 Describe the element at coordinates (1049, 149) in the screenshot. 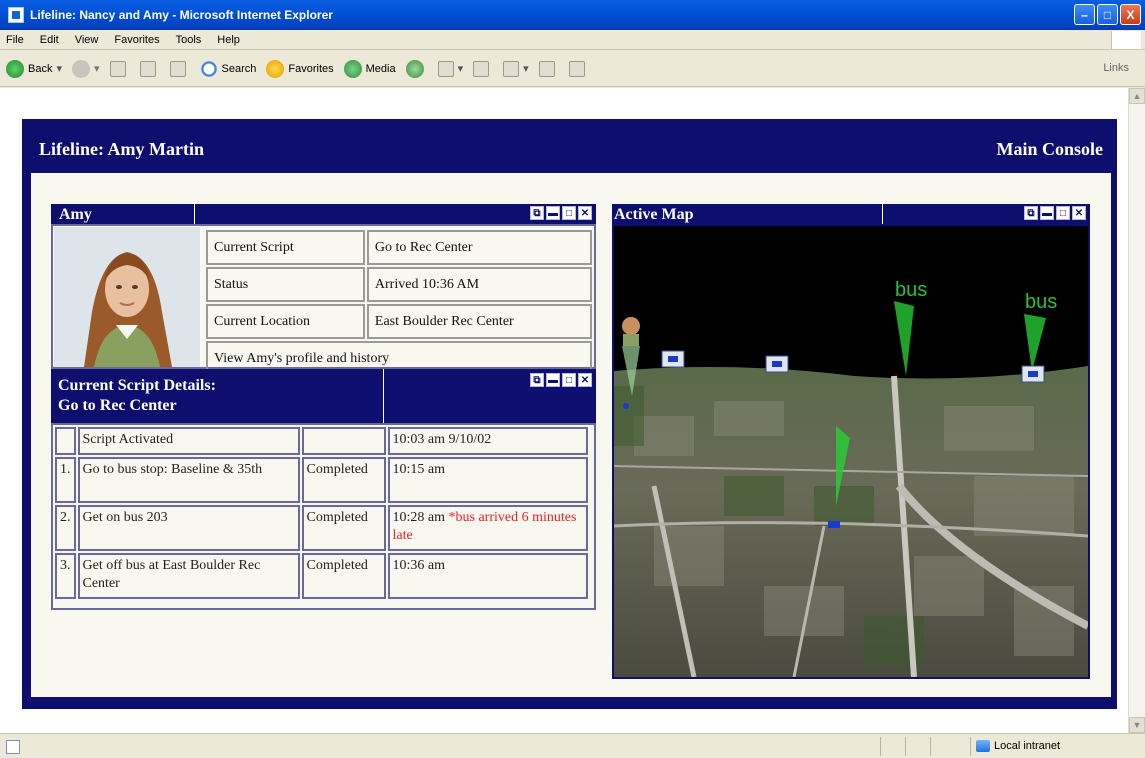

I see `main-console-link: Main Console` at that location.